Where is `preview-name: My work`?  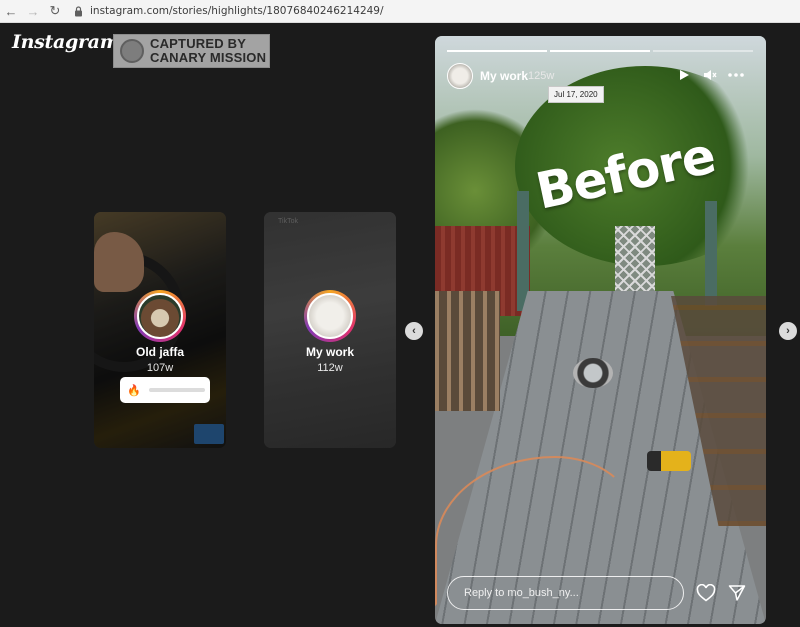 preview-name: My work is located at coordinates (329, 352).